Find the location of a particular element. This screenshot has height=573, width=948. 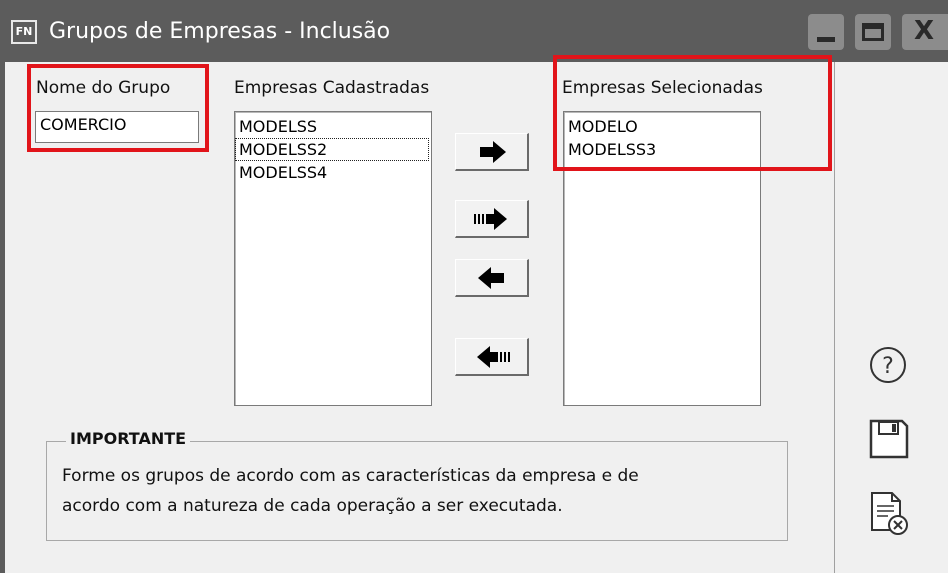

minimize-icon is located at coordinates (826, 39).